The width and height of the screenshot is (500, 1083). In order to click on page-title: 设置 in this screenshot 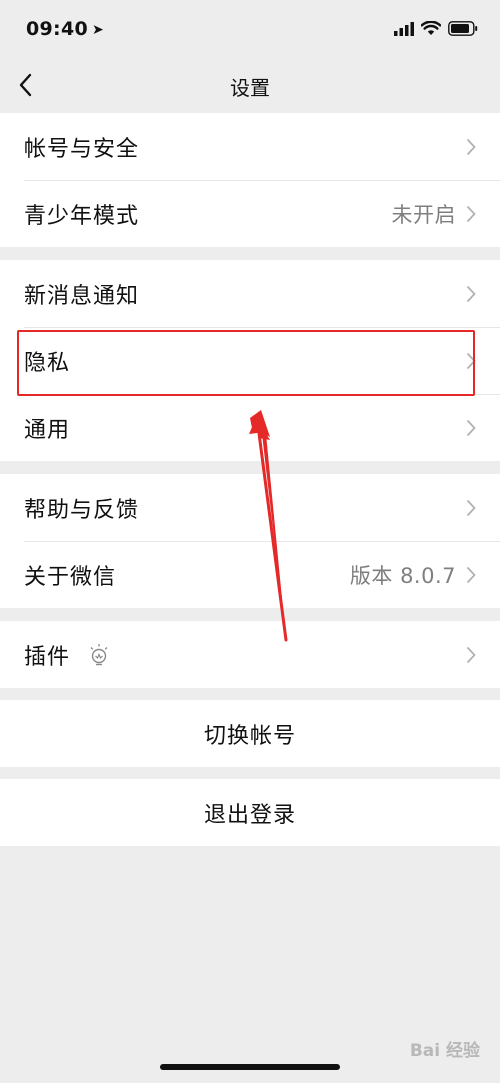, I will do `click(250, 88)`.